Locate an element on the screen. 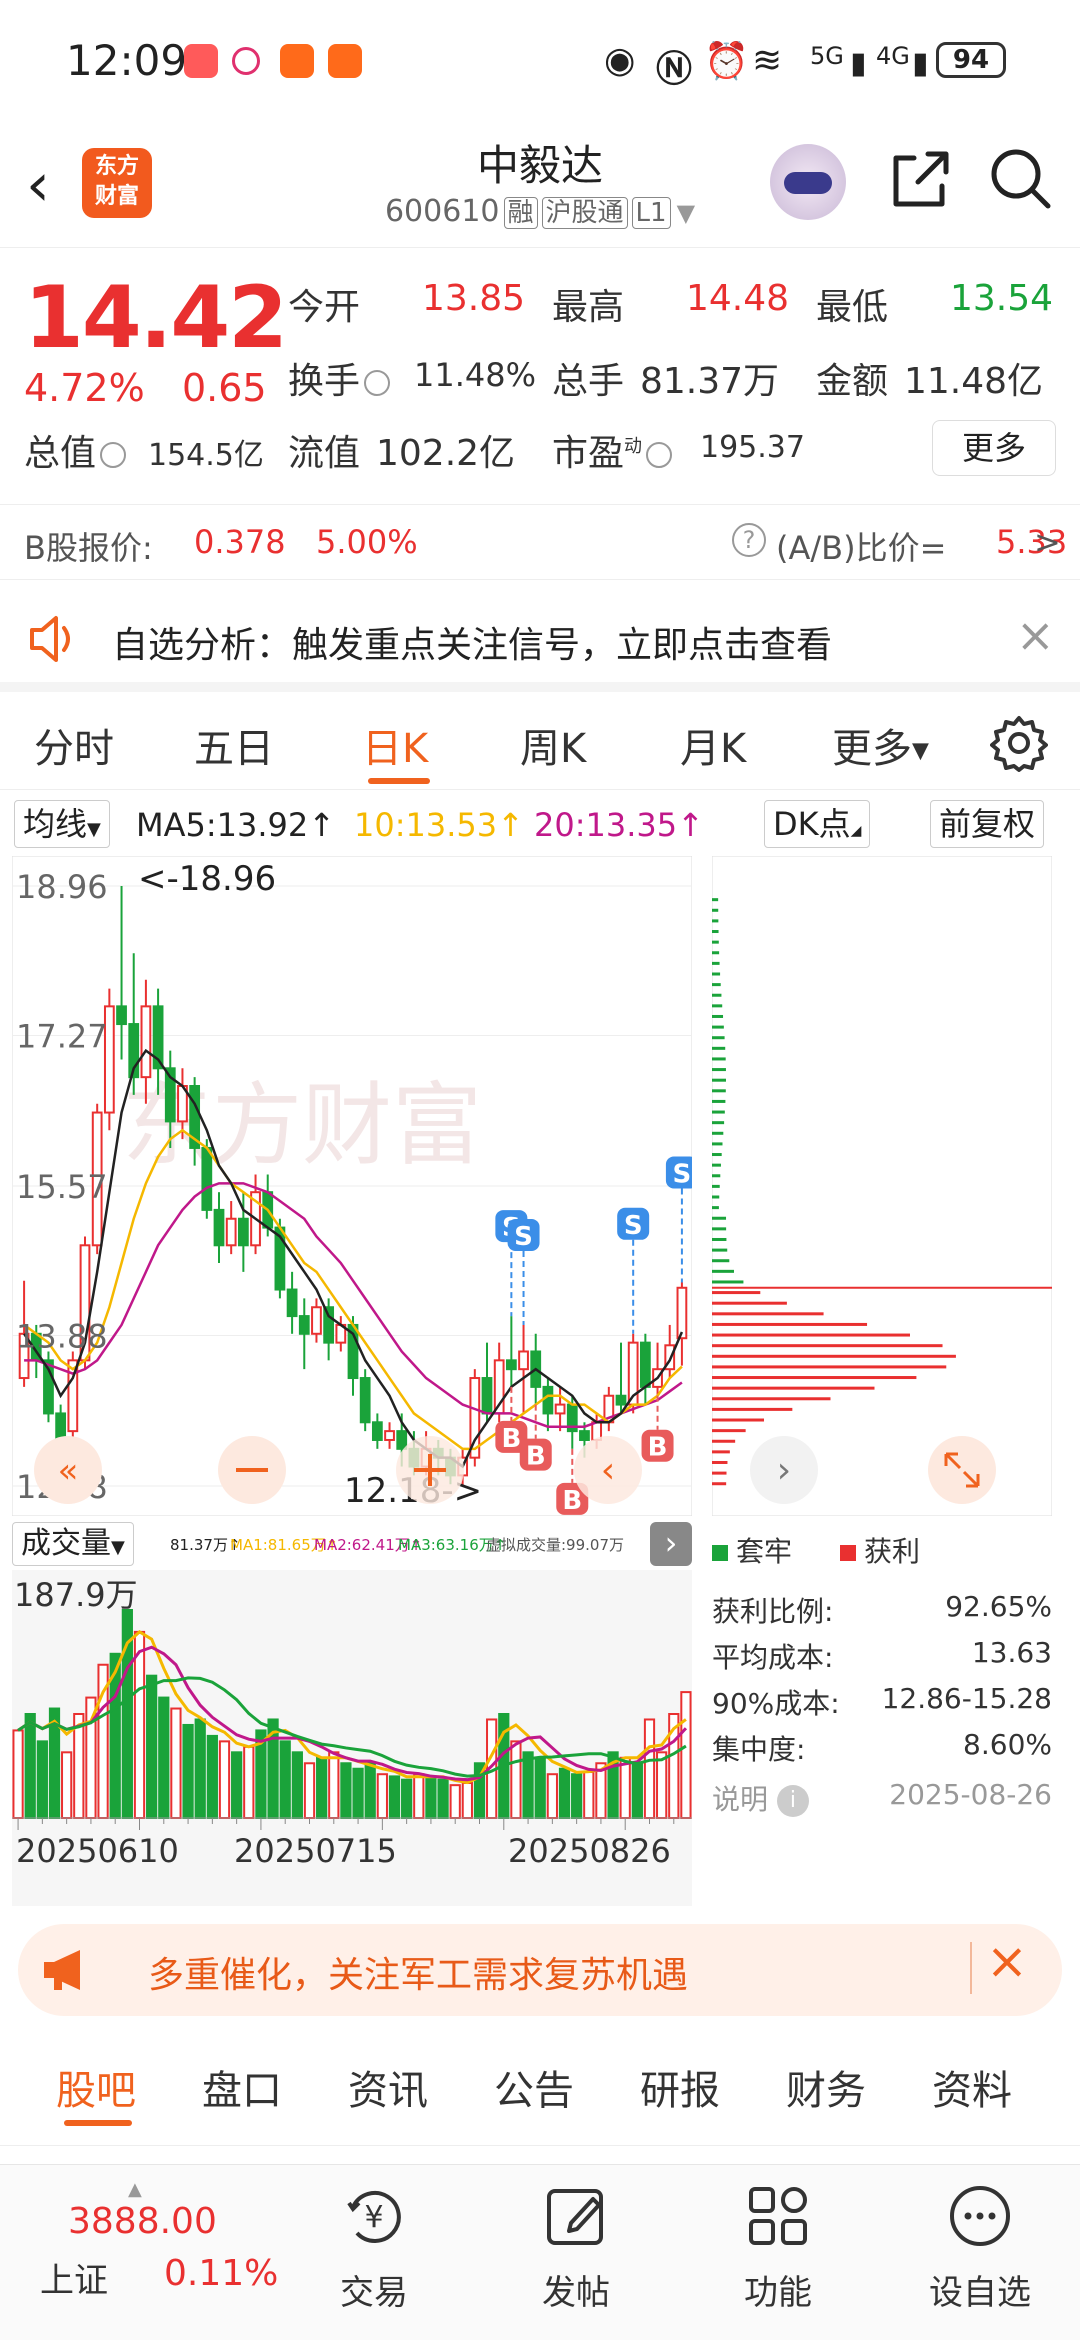 This screenshot has width=1080, height=2340. zoom-out-button is located at coordinates (252, 1470).